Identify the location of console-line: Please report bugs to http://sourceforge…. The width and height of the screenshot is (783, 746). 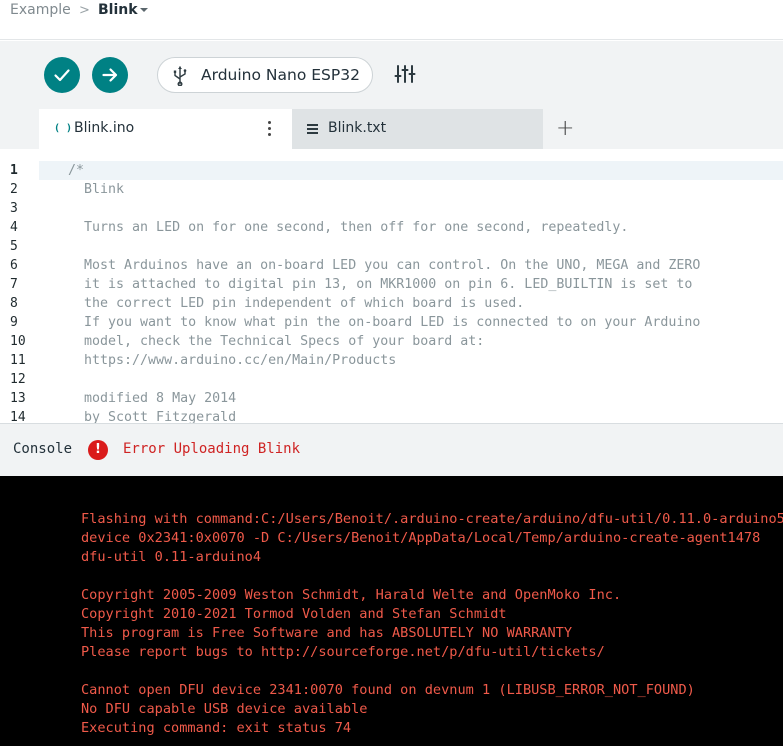
(343, 652).